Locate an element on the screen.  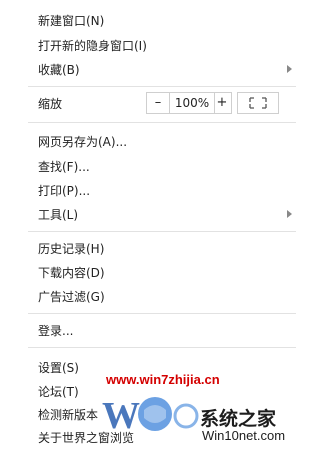
fullscreen-button is located at coordinates (258, 103).